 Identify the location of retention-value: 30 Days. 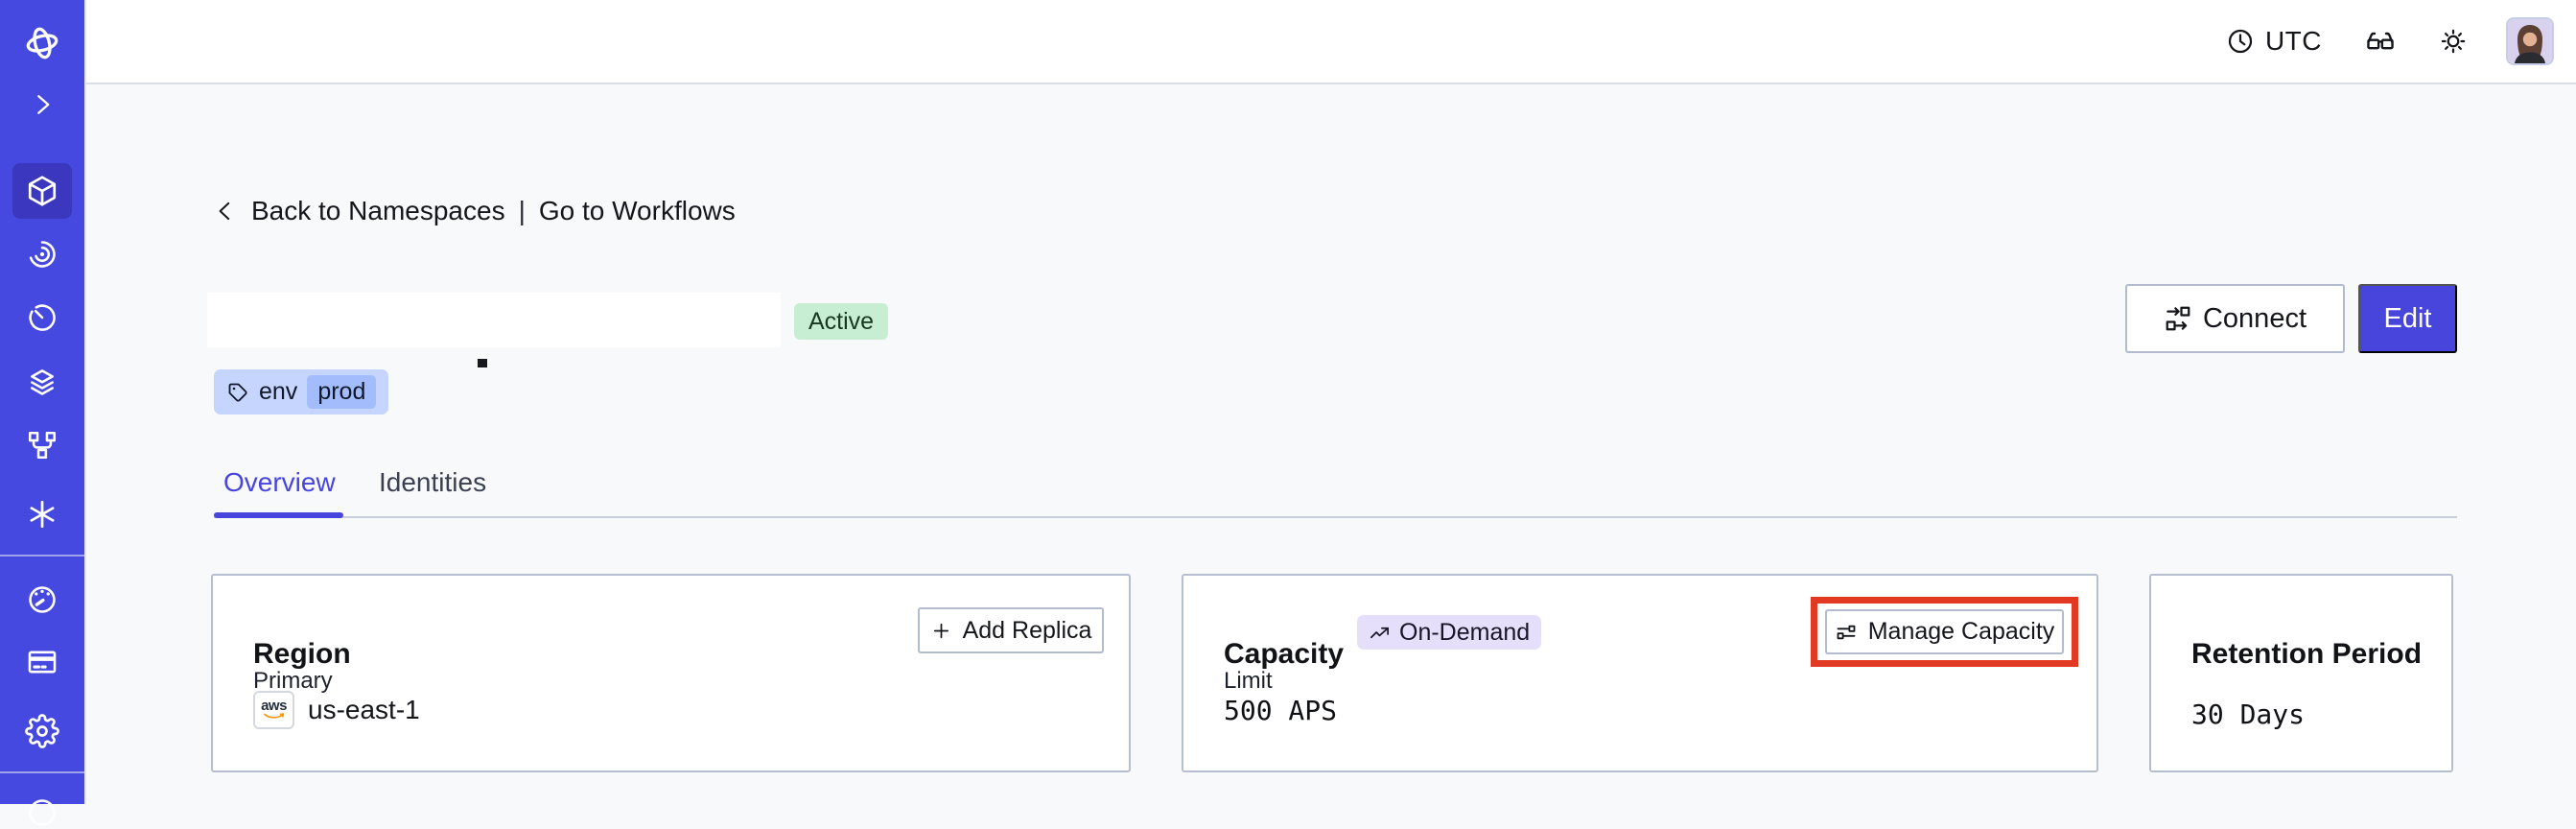
(2248, 714).